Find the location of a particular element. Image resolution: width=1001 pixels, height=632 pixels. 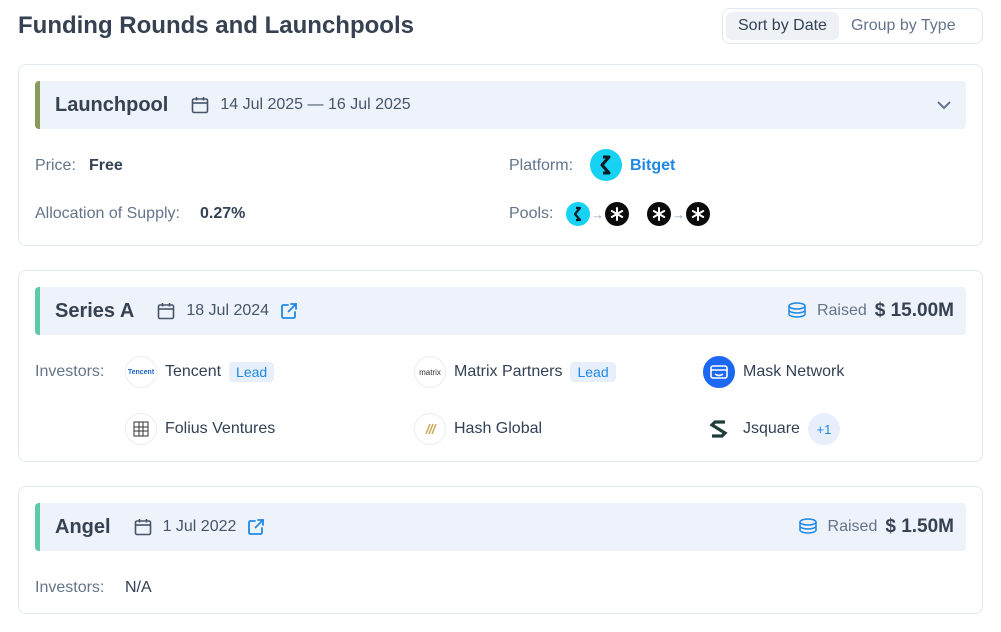

raised-amount: Raised $ 1.50M is located at coordinates (875, 527).